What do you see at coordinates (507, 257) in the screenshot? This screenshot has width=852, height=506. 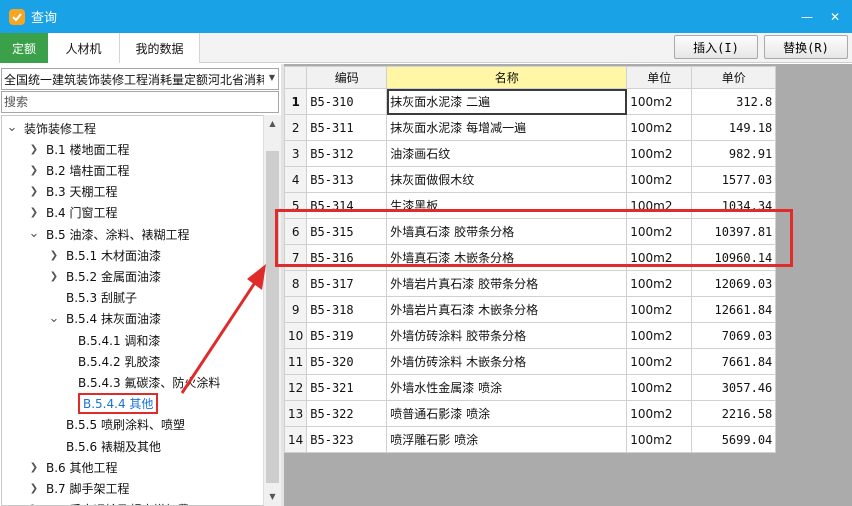 I see `row-name: 外墙真石漆 木嵌条分格` at bounding box center [507, 257].